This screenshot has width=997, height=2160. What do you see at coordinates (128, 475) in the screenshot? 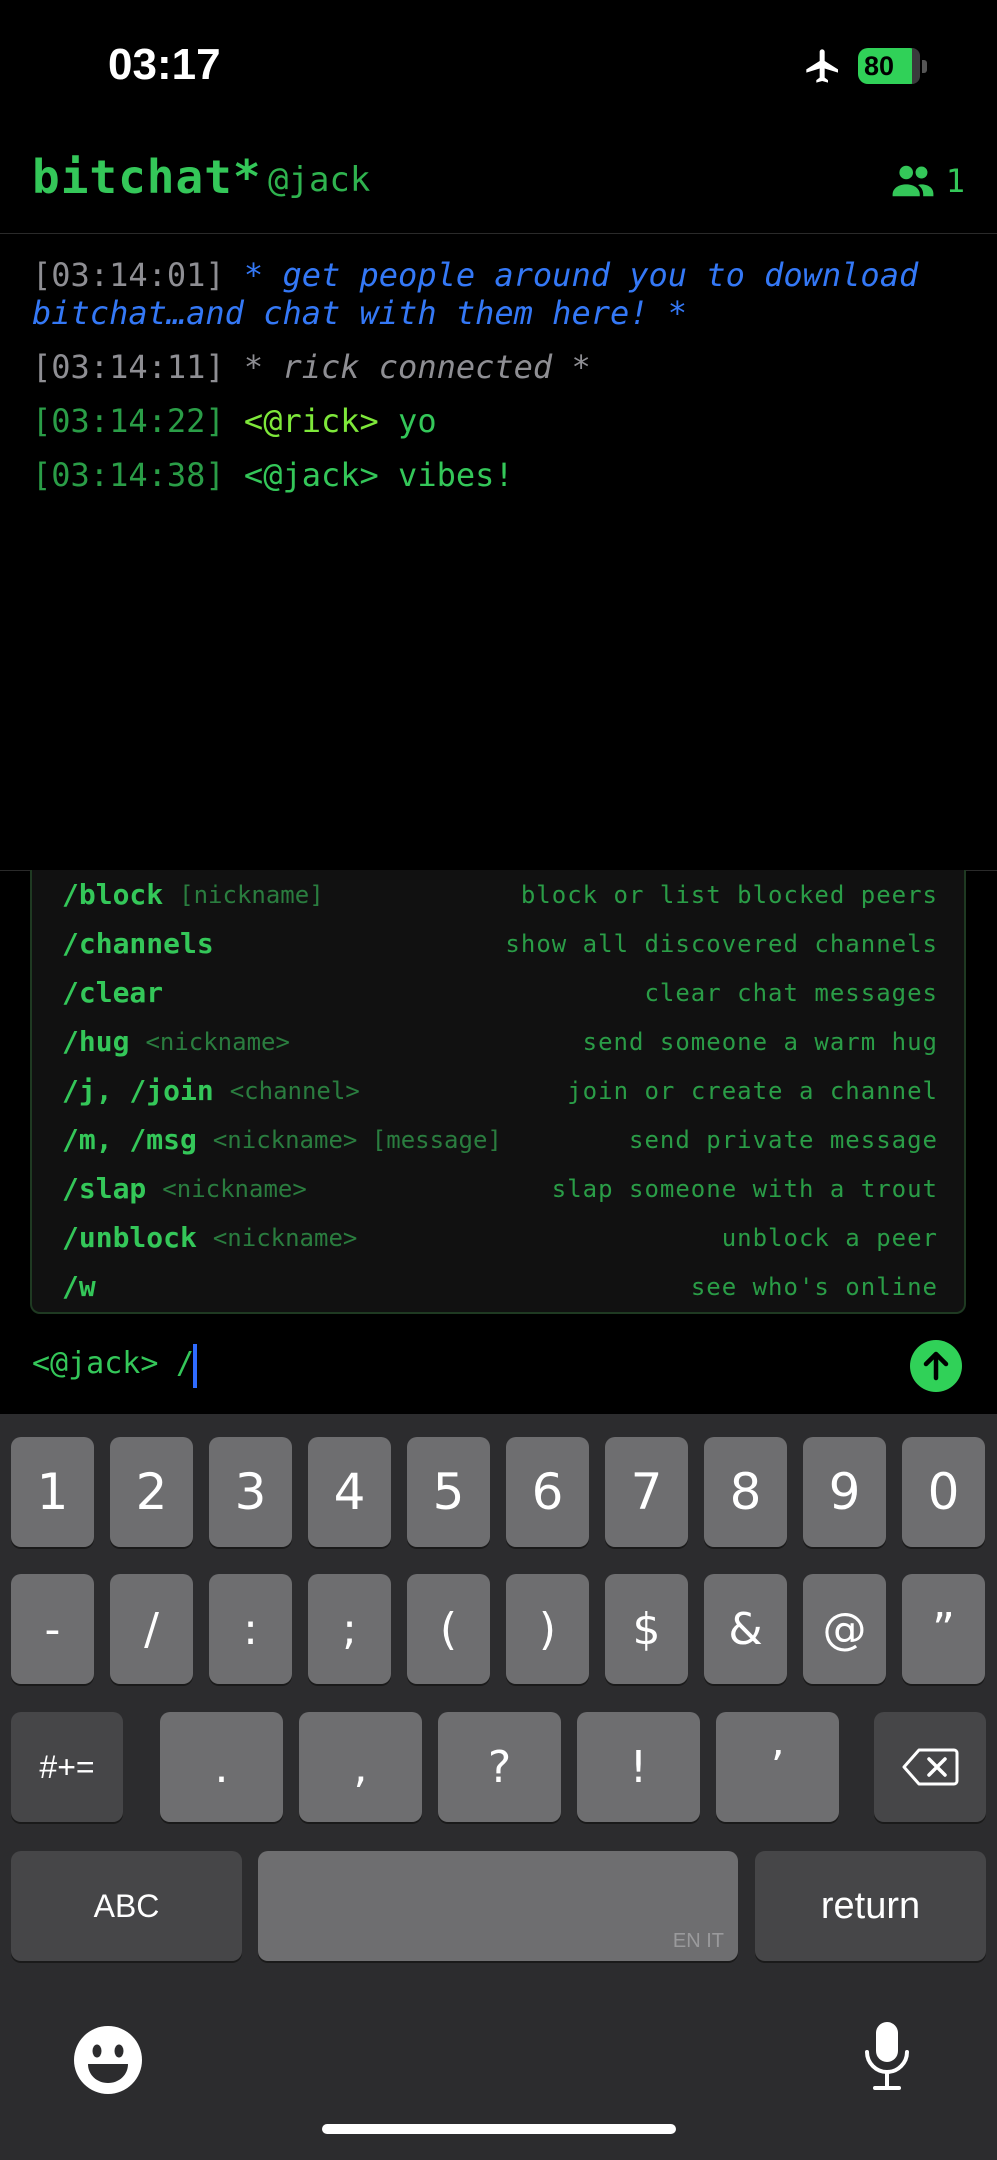
I see `message-timestamp: [03:14:38]` at bounding box center [128, 475].